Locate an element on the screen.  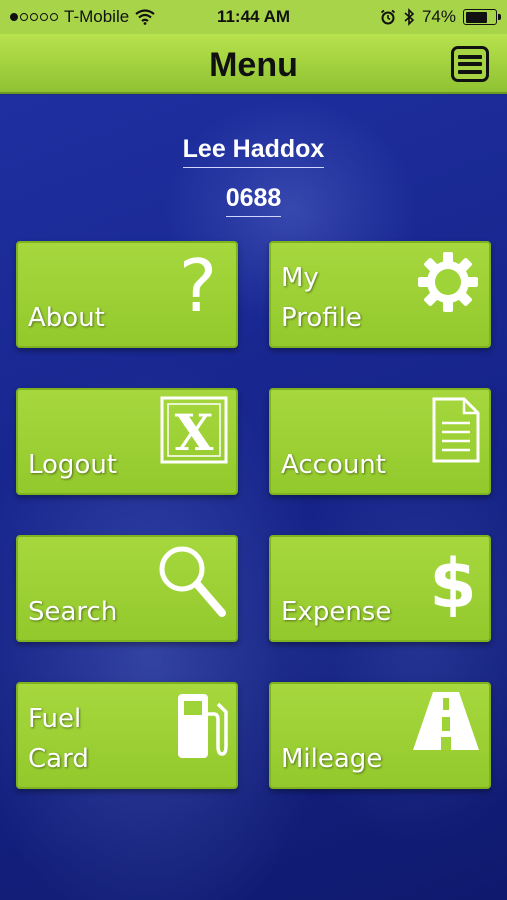
dollar-icon: $ is located at coordinates (453, 581).